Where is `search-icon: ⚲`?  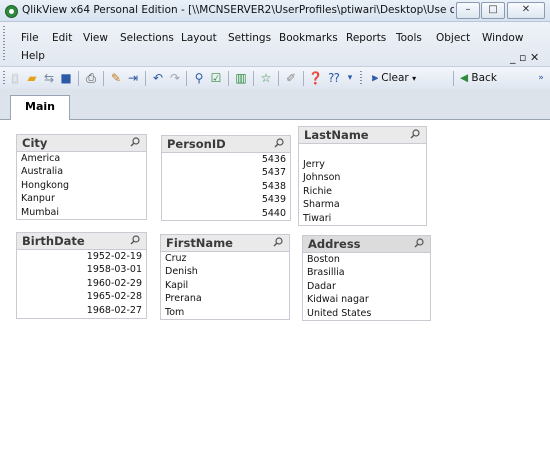
search-icon: ⚲ is located at coordinates (199, 78).